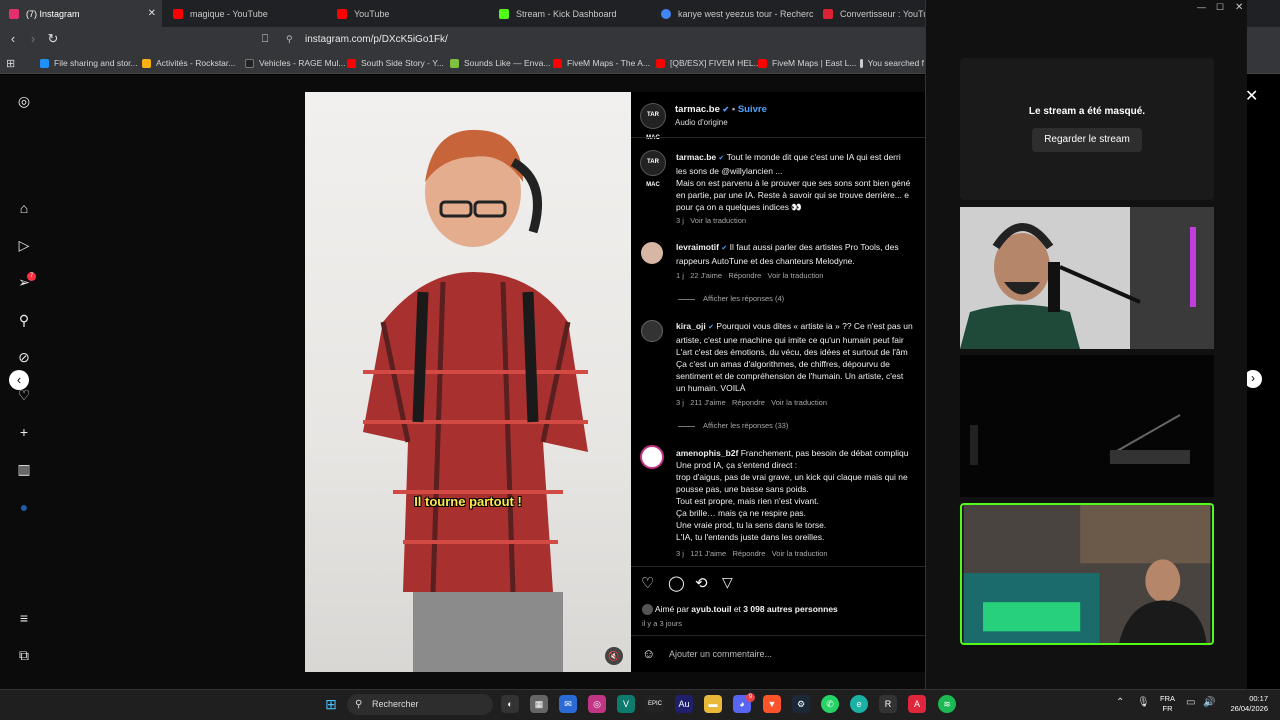 The width and height of the screenshot is (1280, 720). Describe the element at coordinates (571, 13) in the screenshot. I see `tab-kick: Stream - Kick Dashboard` at that location.